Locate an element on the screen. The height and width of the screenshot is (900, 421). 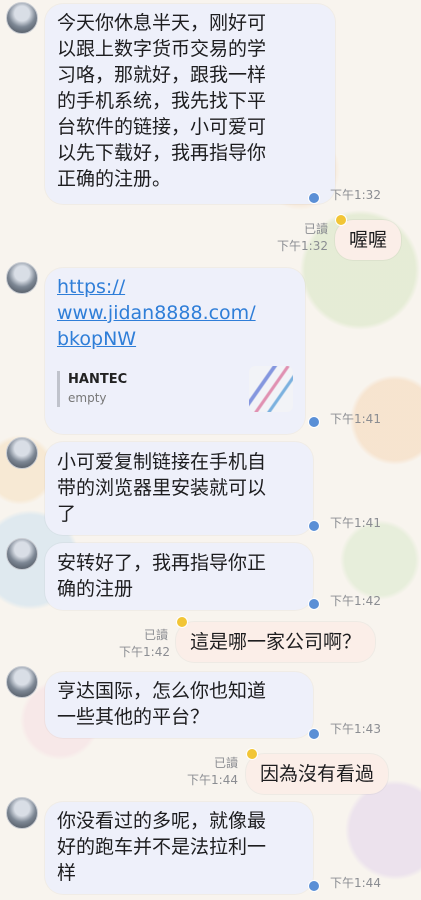
message-text-line: 安转好了，我再指导你正 is located at coordinates (162, 563).